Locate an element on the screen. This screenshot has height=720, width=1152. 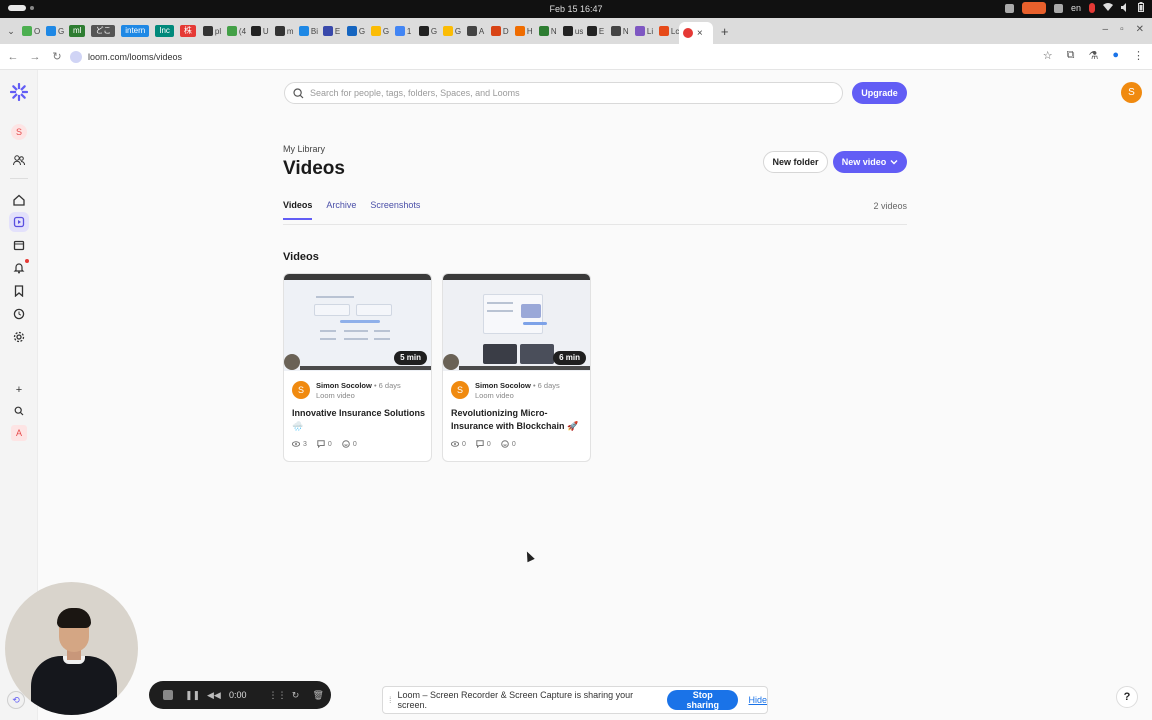
site-info-icon is located at coordinates (76, 57).